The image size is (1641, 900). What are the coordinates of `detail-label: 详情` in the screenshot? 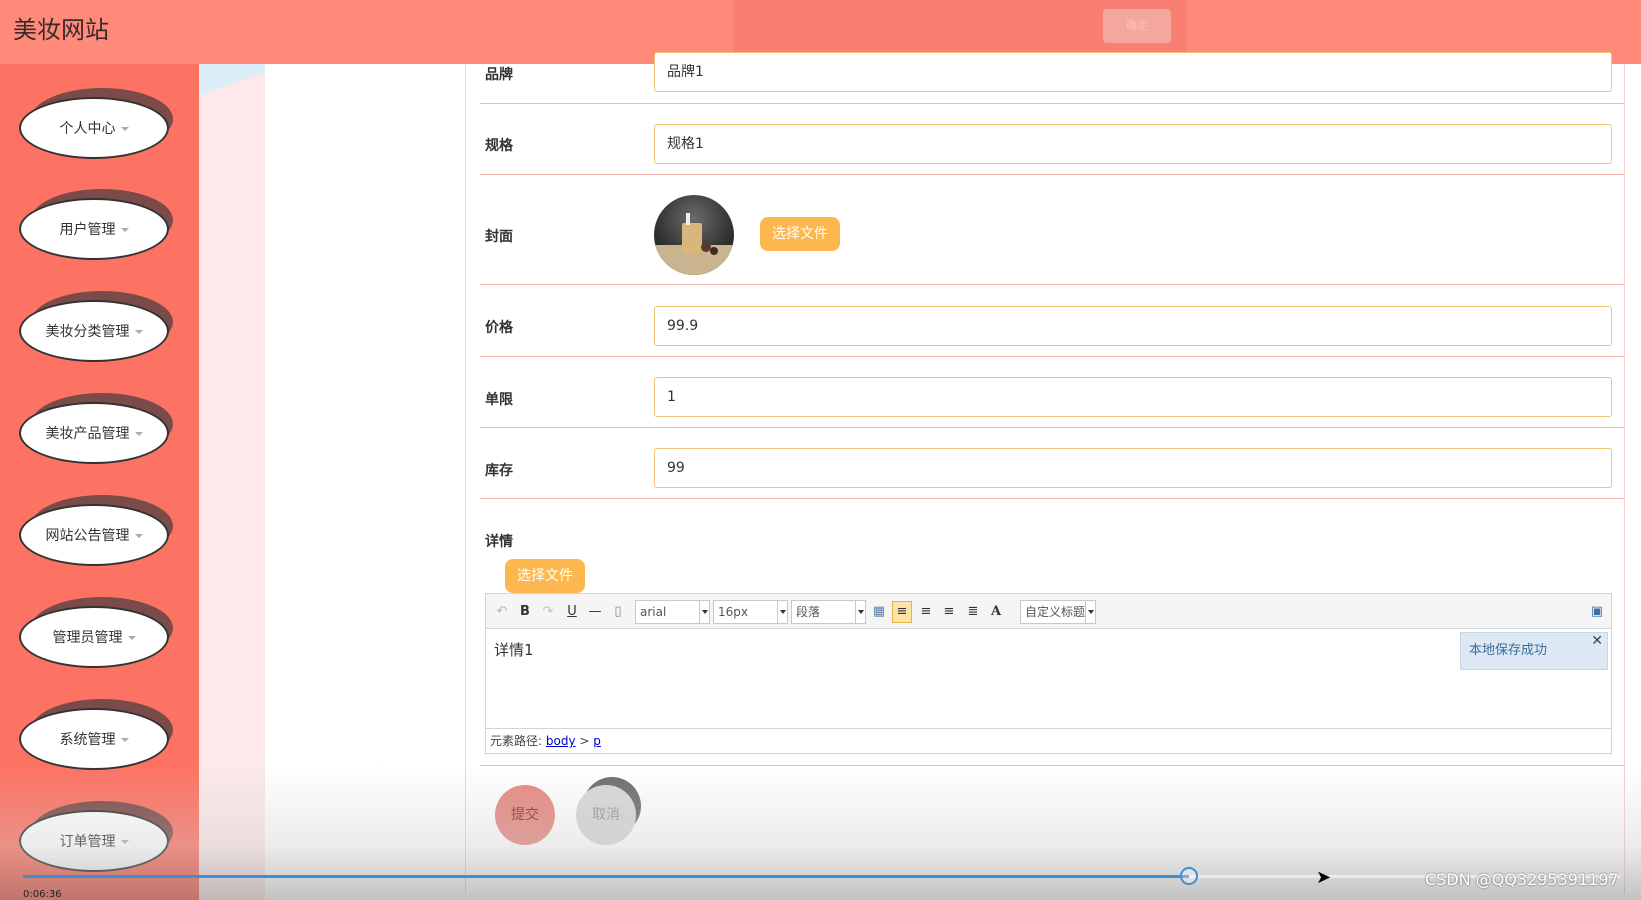 It's located at (499, 542).